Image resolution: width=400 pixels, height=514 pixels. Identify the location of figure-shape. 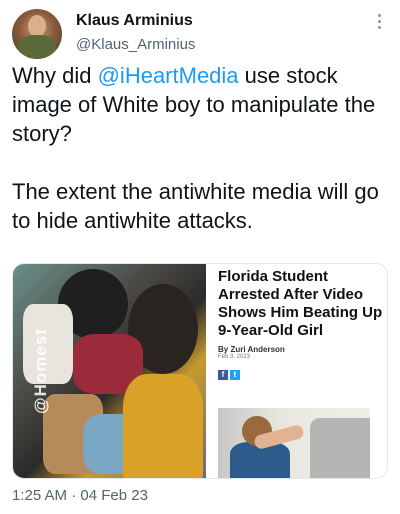
(163, 426).